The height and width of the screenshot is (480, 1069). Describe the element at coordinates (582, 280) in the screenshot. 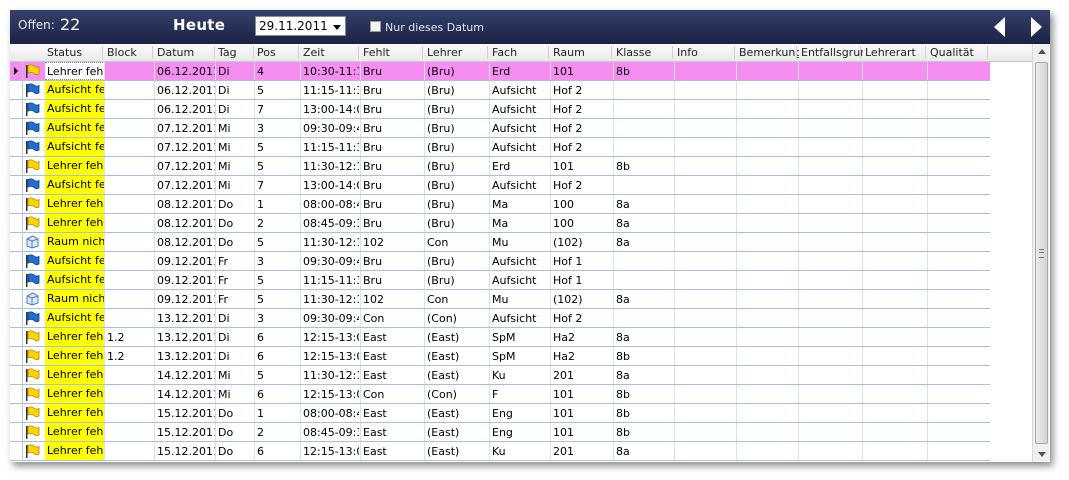

I see `raum-cell: Hof 1` at that location.